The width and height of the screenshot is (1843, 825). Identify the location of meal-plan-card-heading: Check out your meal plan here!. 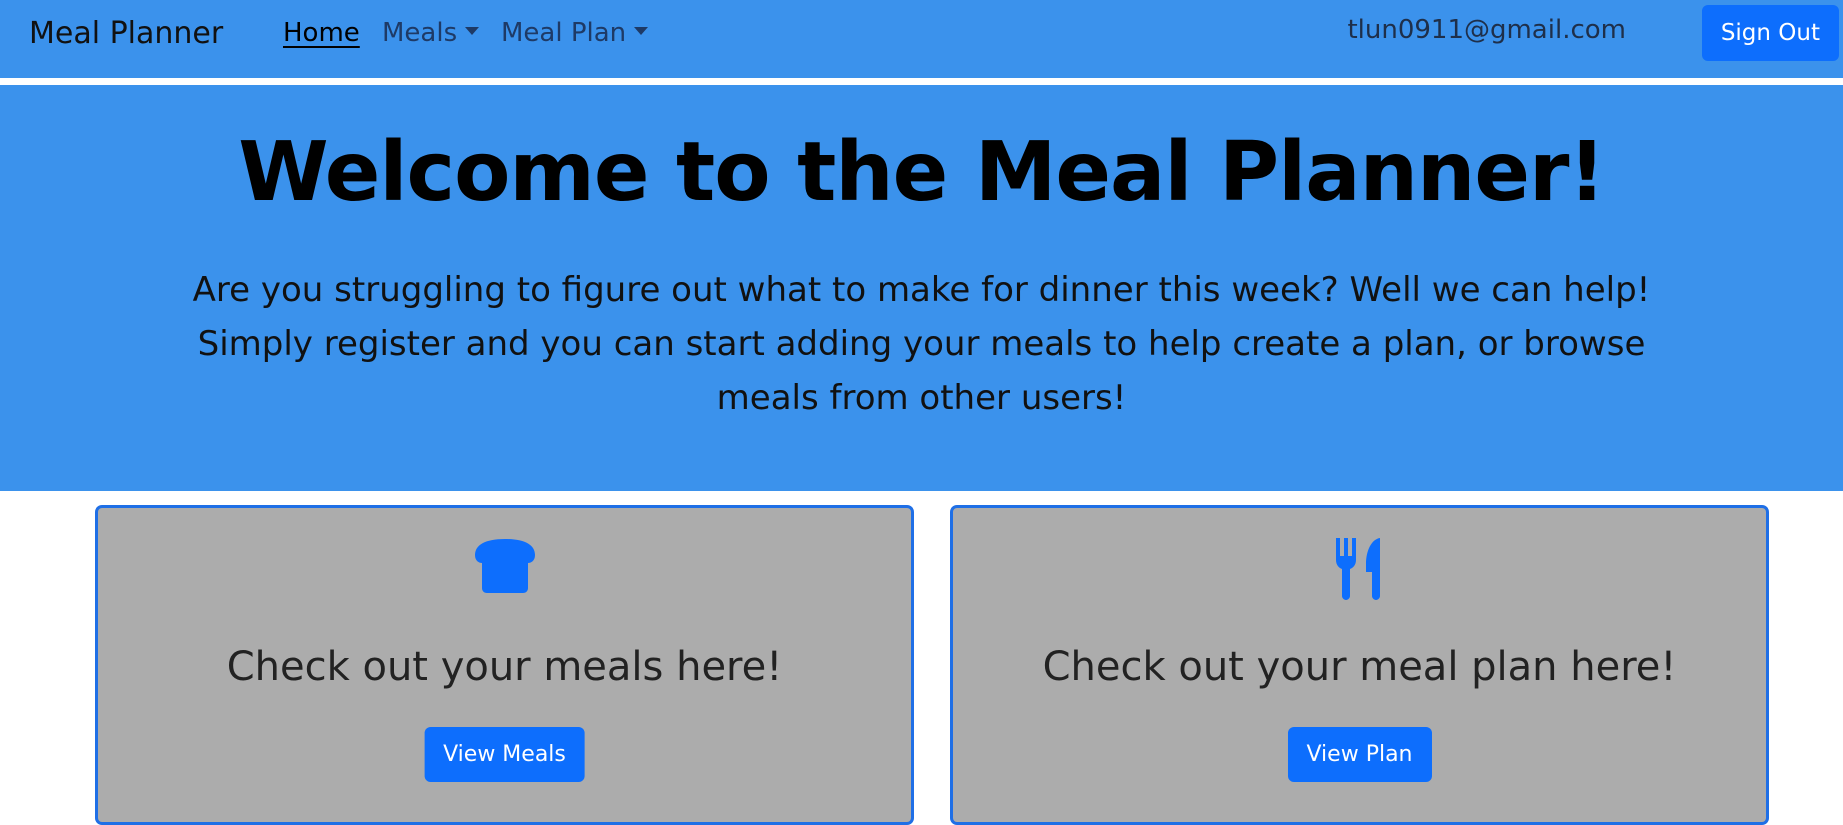
(1359, 667).